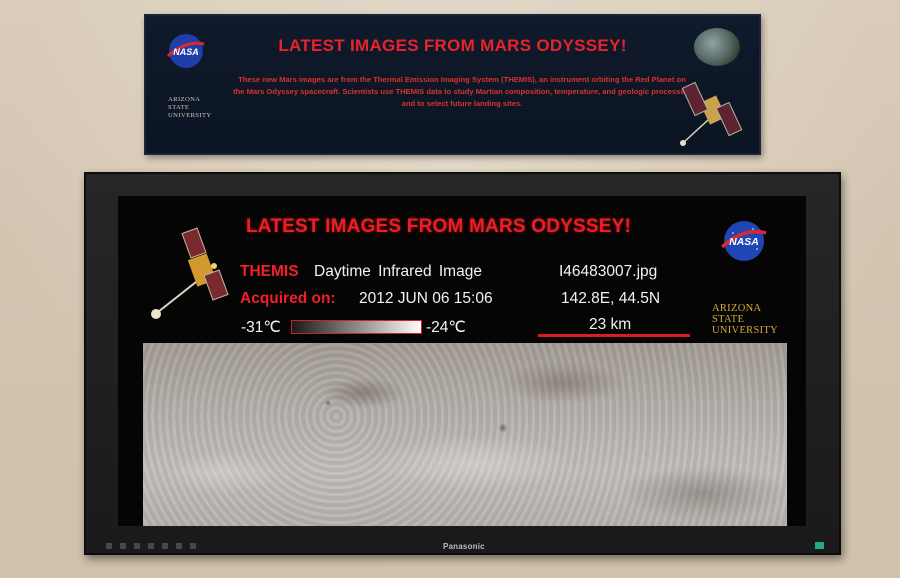 Image resolution: width=900 pixels, height=578 pixels. Describe the element at coordinates (717, 47) in the screenshot. I see `mars-globe-icon` at that location.